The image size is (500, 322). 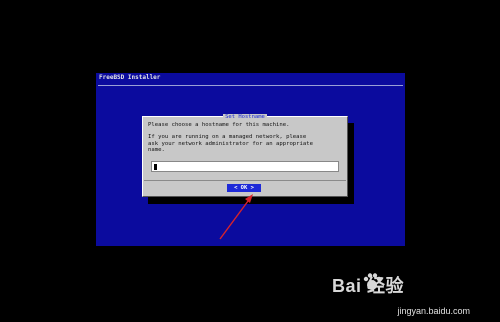 I want to click on paw-icon, so click(x=372, y=281).